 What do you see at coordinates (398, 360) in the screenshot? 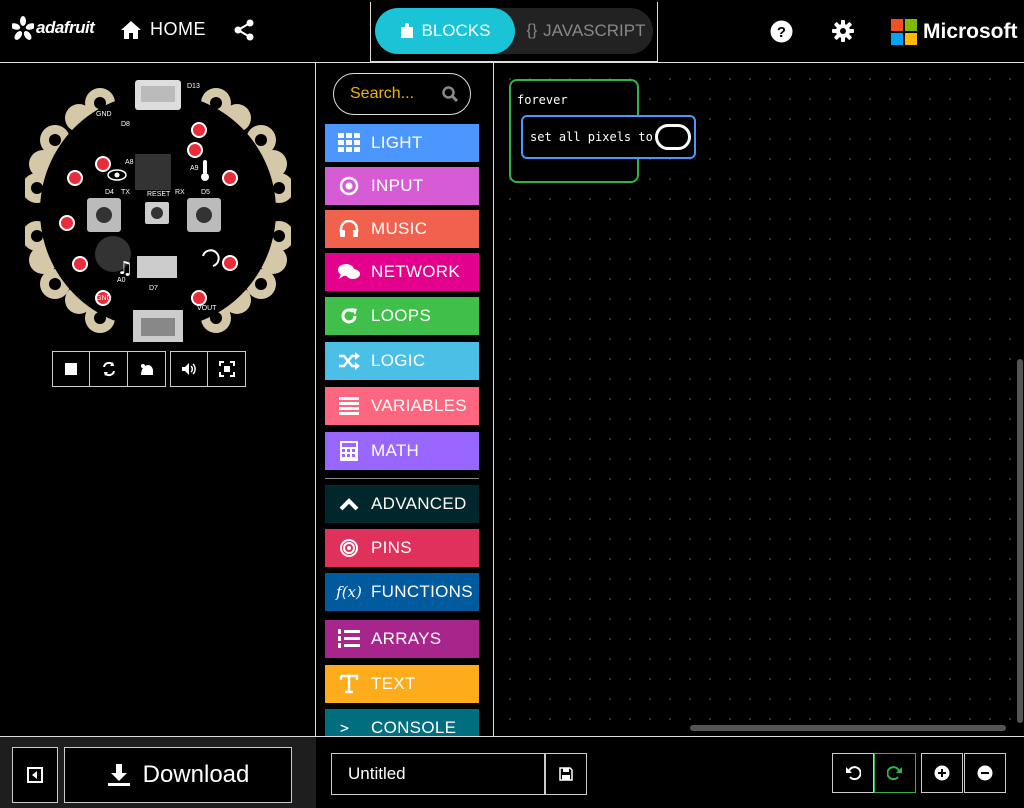
I see `category-label: LOGIC` at bounding box center [398, 360].